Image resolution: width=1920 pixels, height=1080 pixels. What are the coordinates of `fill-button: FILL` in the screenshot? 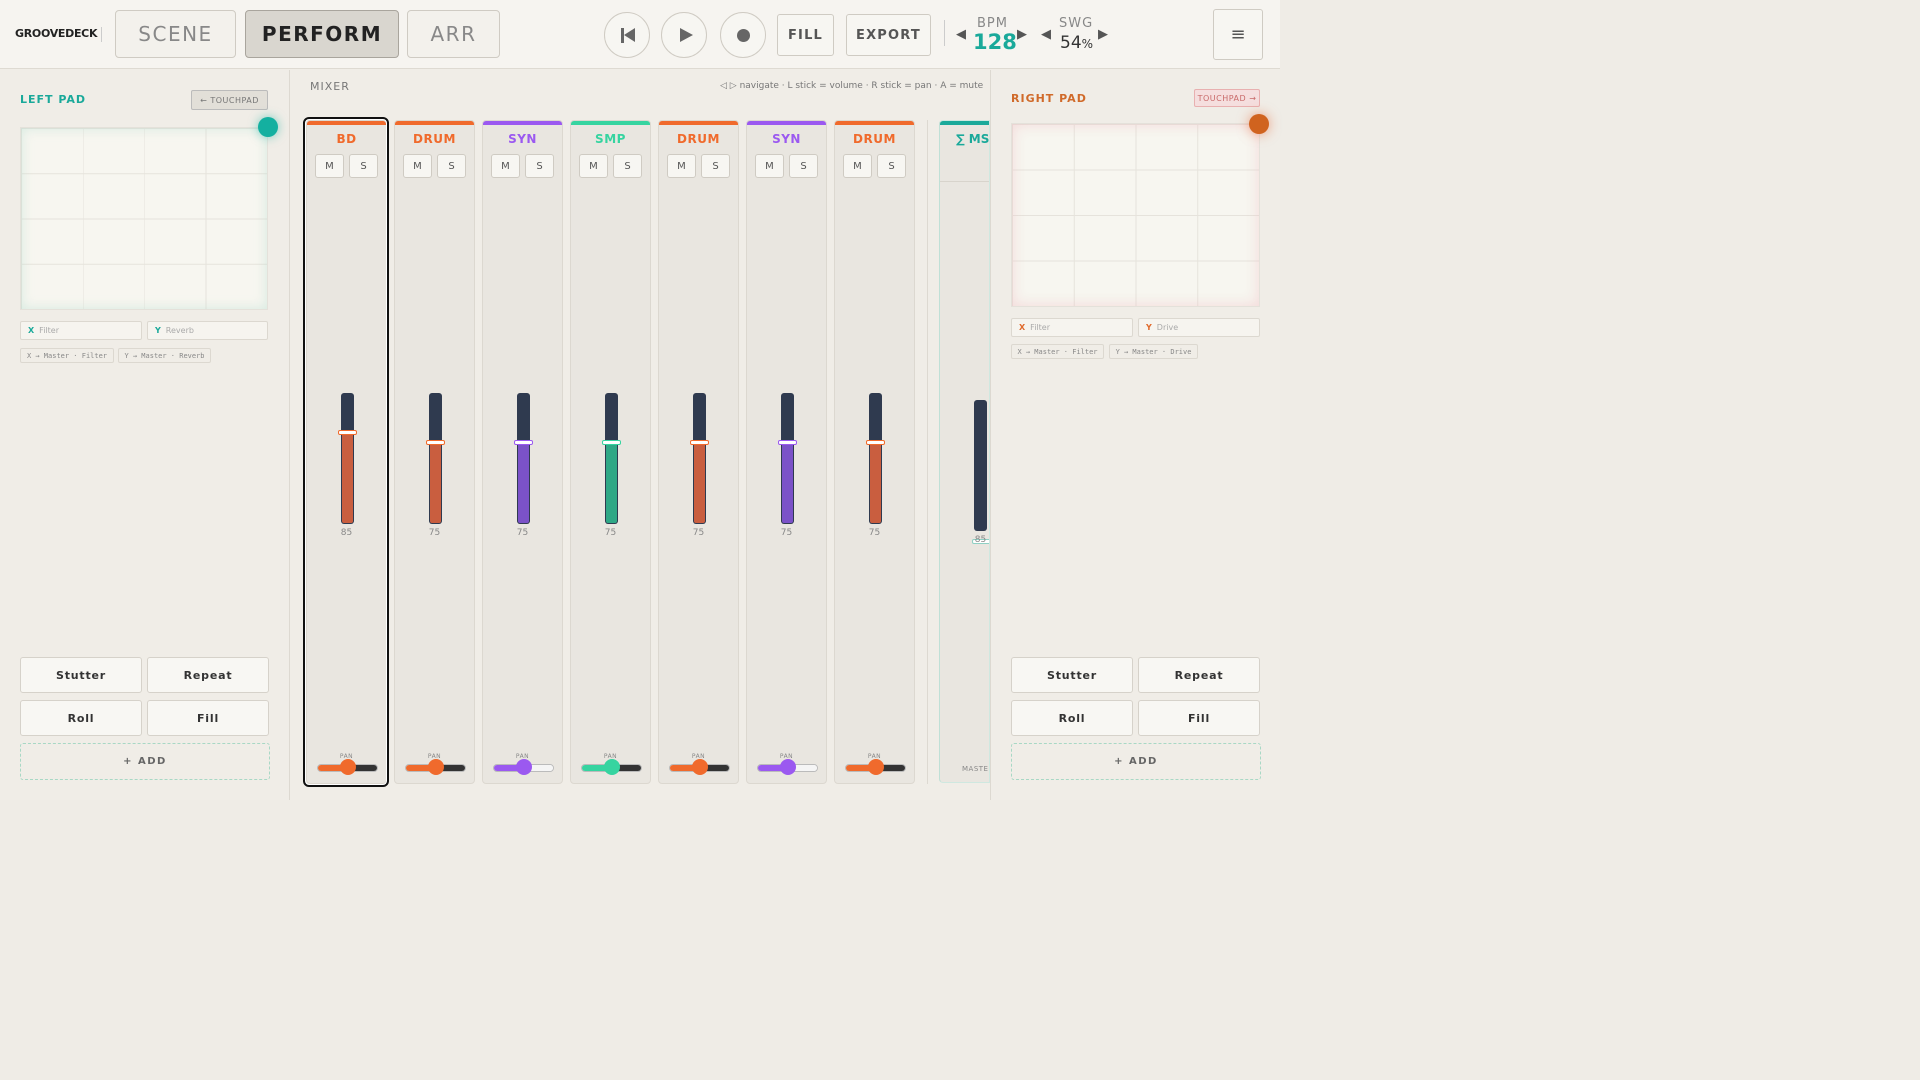 It's located at (805, 35).